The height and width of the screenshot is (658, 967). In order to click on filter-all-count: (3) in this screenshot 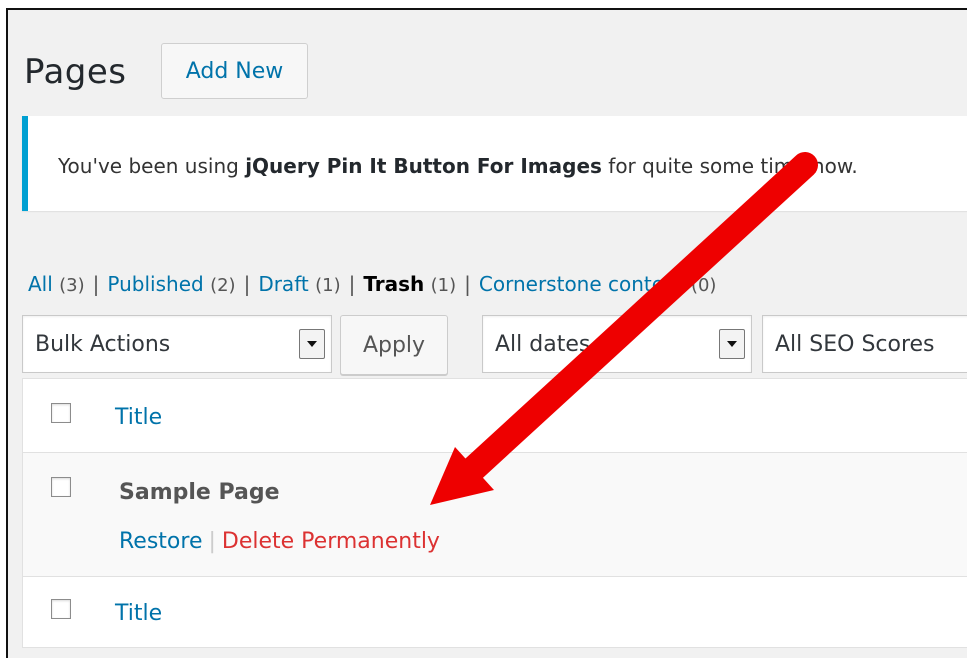, I will do `click(72, 285)`.